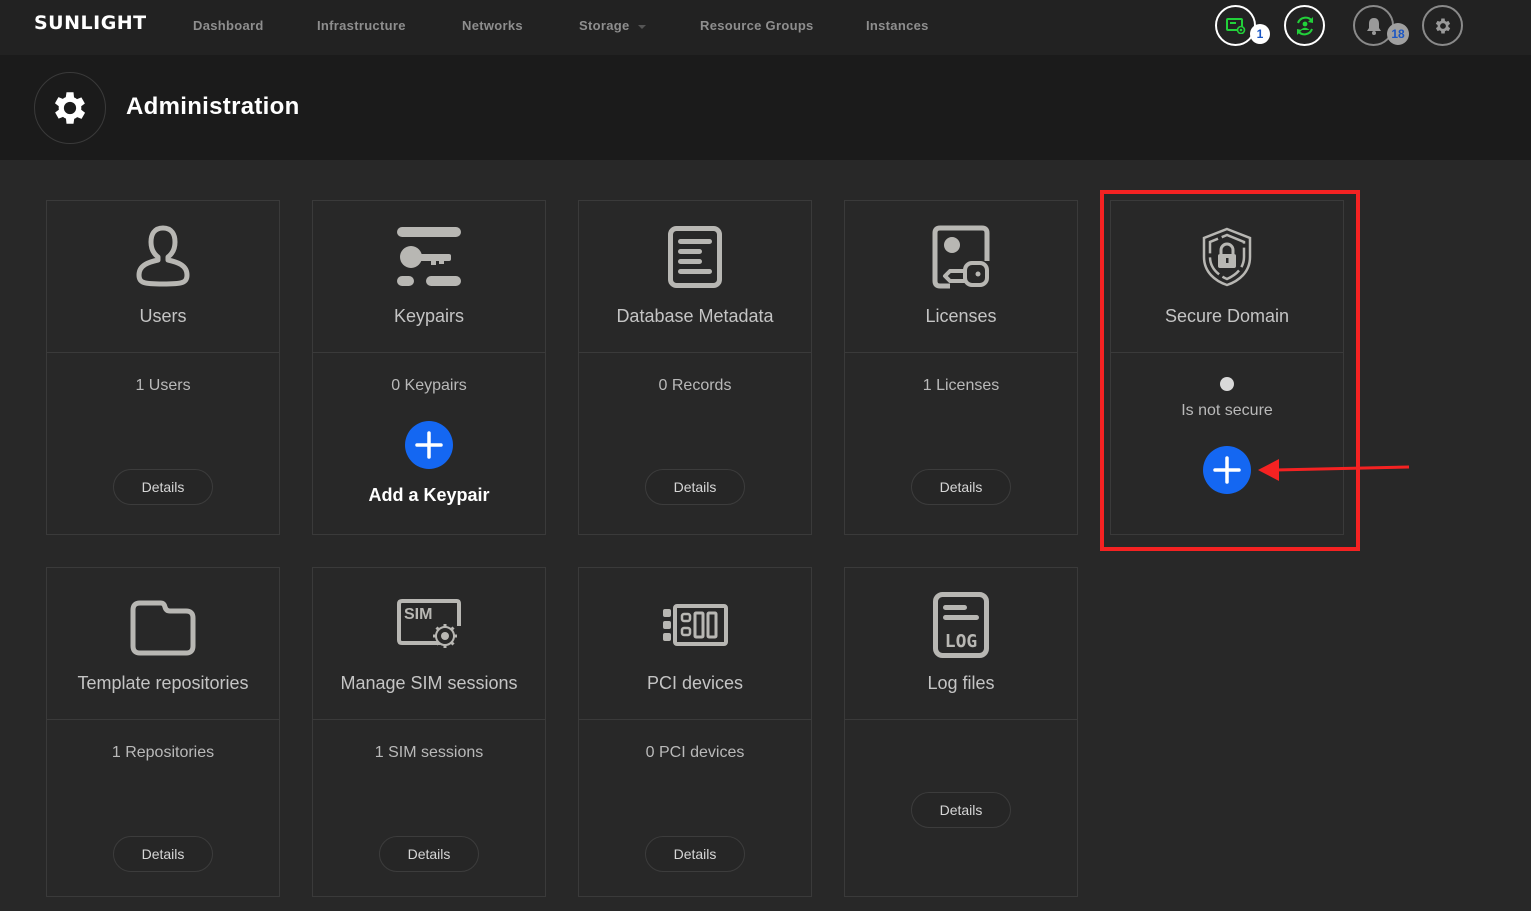  I want to click on user-sync-button, so click(1304, 25).